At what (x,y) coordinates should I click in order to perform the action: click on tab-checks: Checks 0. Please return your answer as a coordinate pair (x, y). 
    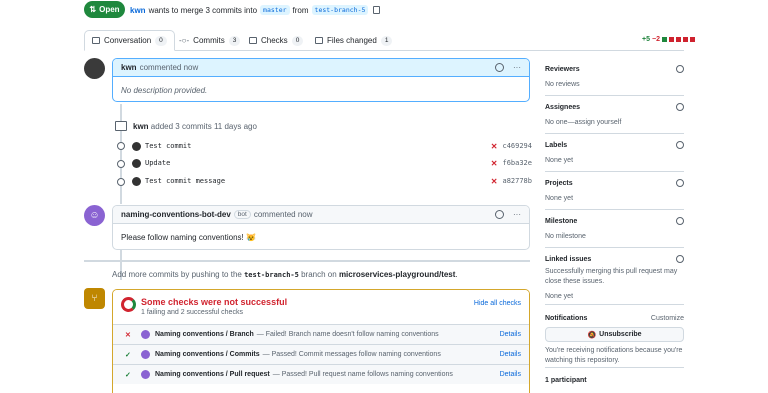
    Looking at the image, I should click on (276, 40).